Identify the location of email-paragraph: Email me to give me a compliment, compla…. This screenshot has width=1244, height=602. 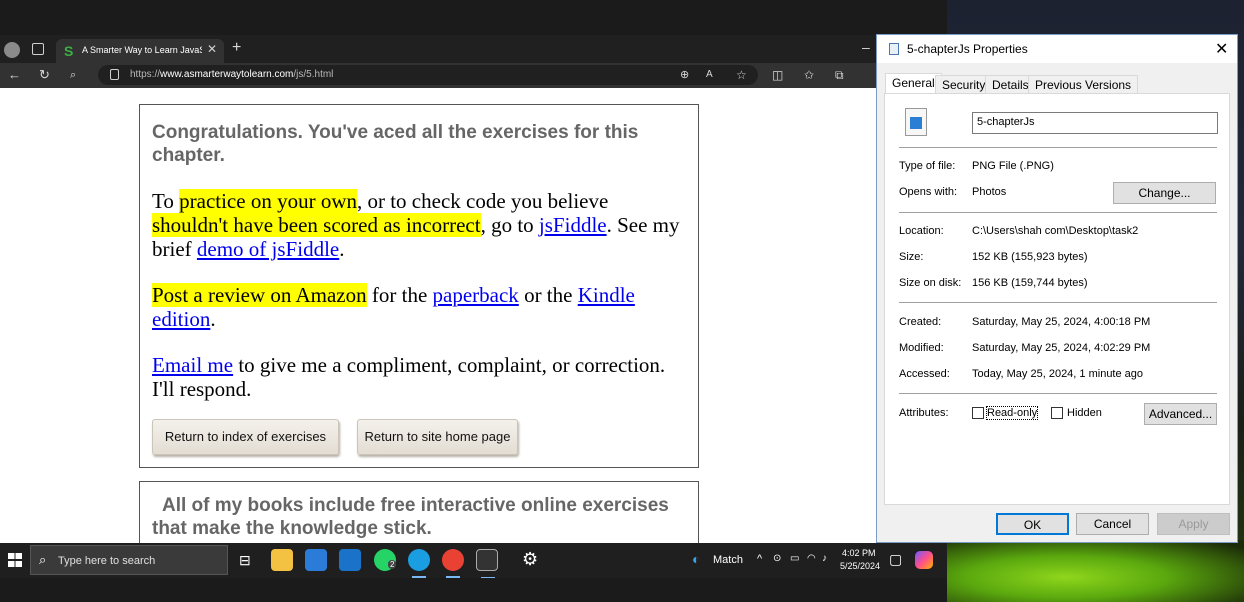
(409, 377).